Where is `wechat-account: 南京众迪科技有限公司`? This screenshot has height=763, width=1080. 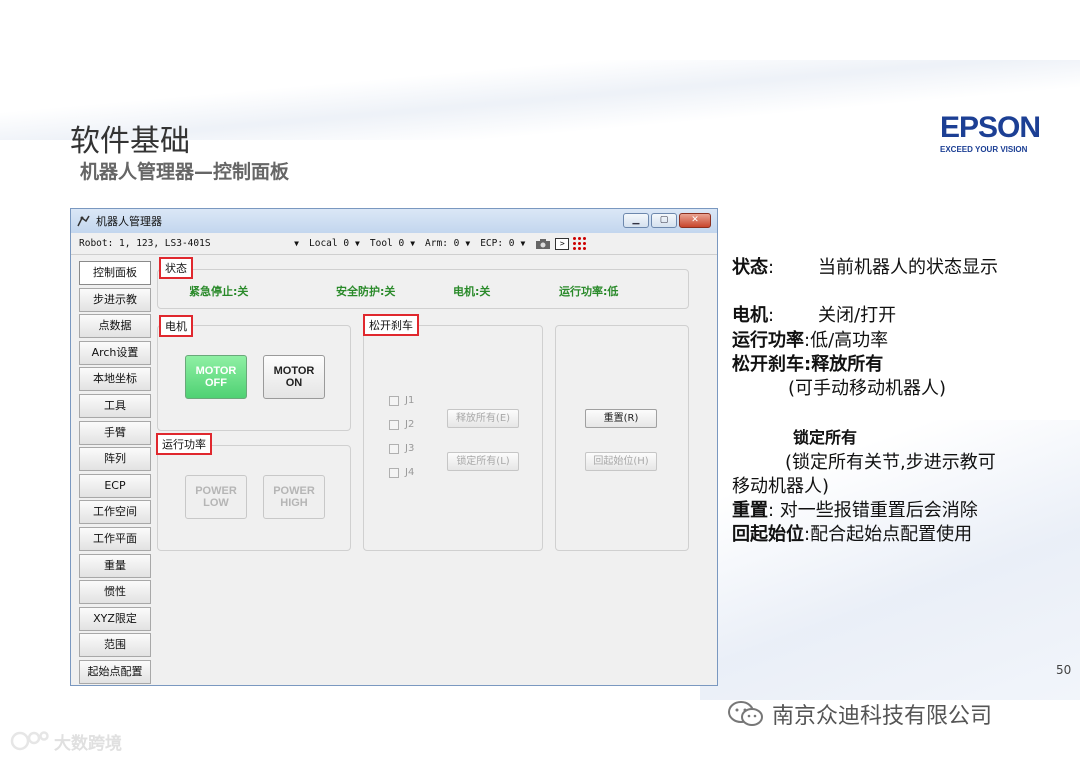 wechat-account: 南京众迪科技有限公司 is located at coordinates (859, 714).